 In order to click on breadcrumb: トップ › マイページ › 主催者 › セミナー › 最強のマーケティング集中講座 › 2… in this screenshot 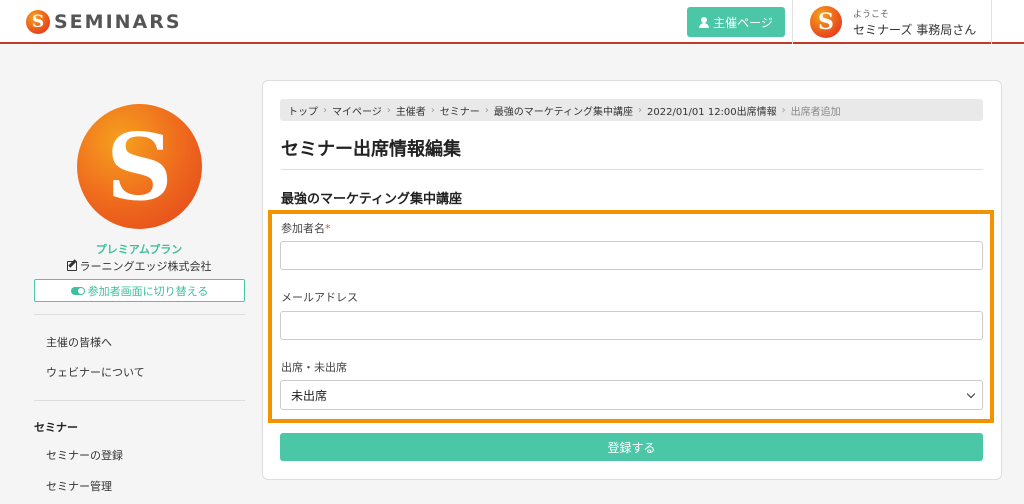, I will do `click(631, 110)`.